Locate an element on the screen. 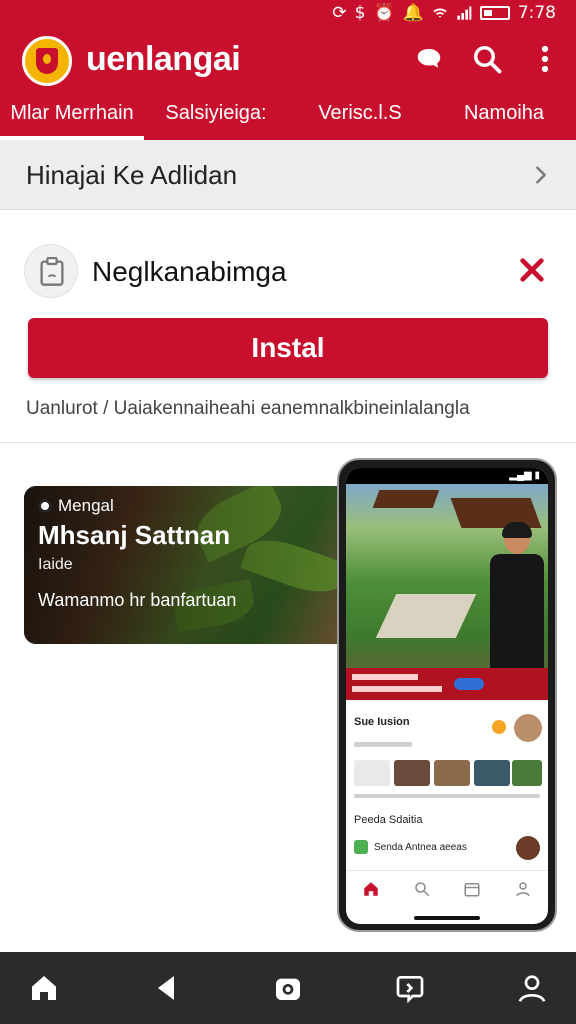  phone-row-text: Senda Antnea aeeas is located at coordinates (420, 847).